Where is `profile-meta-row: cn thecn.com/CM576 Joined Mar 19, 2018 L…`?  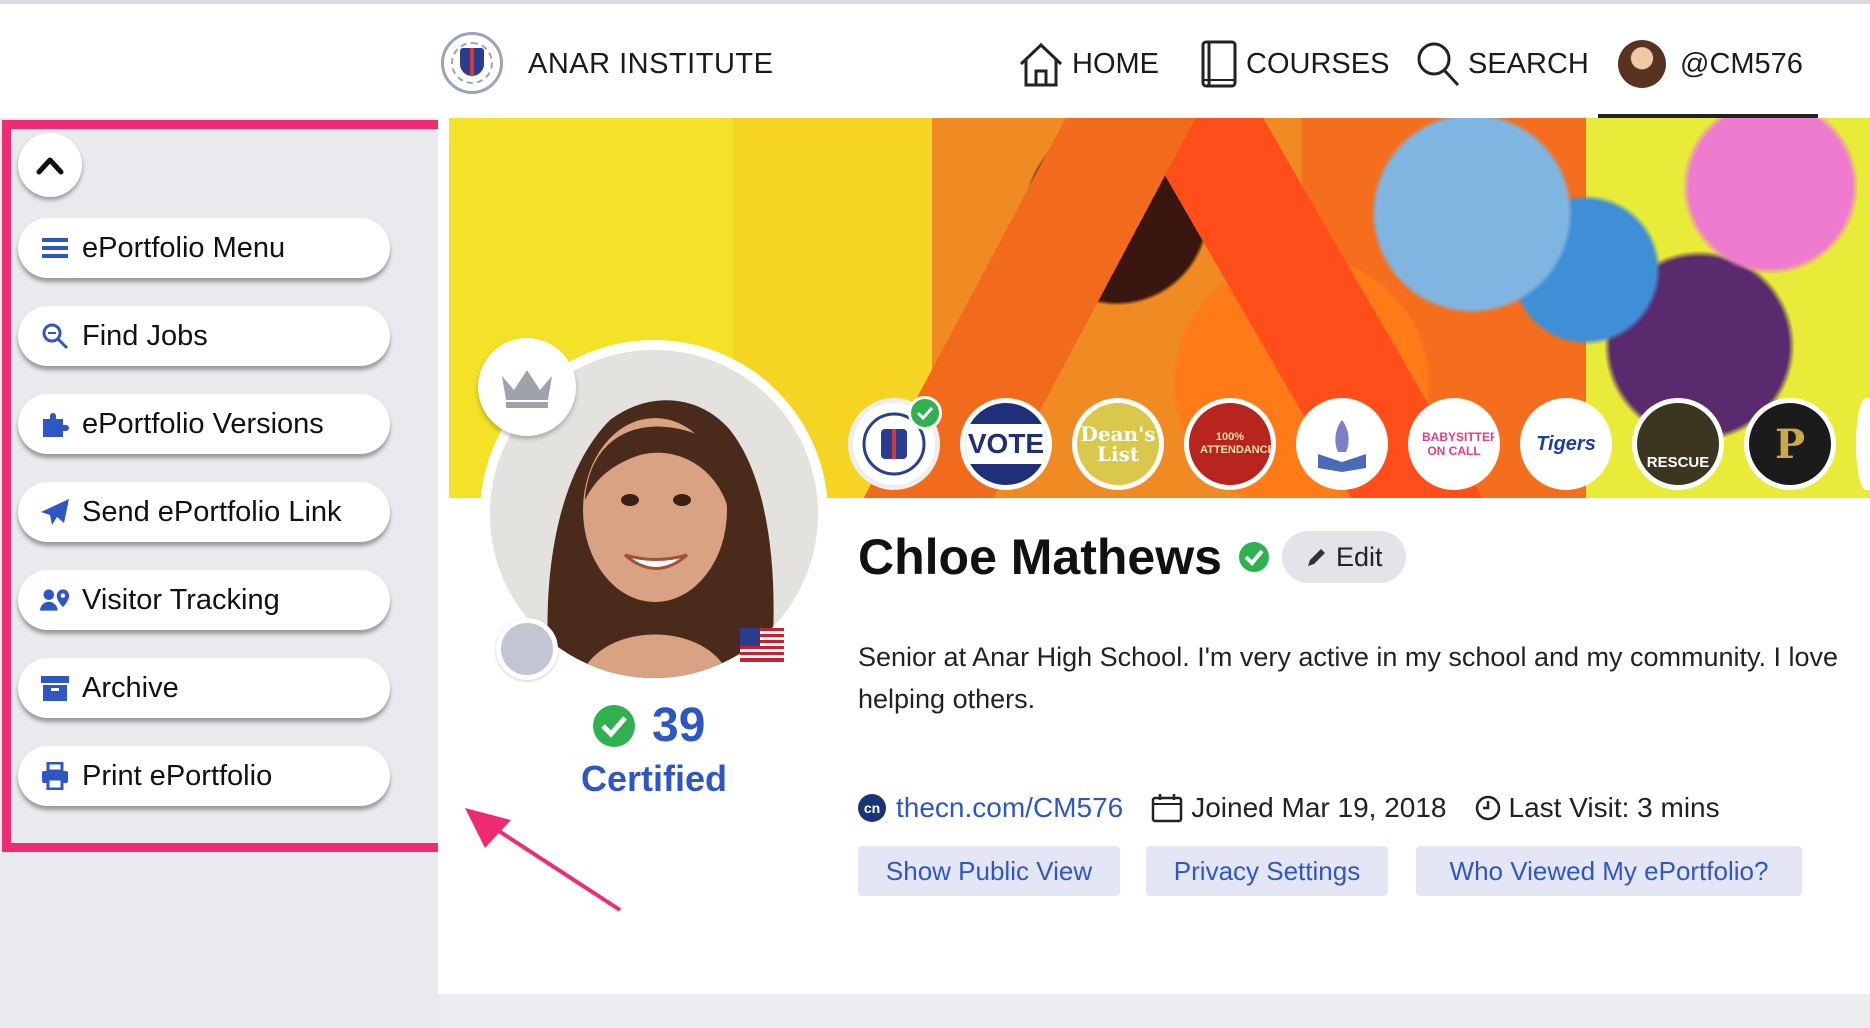 profile-meta-row: cn thecn.com/CM576 Joined Mar 19, 2018 L… is located at coordinates (1289, 808).